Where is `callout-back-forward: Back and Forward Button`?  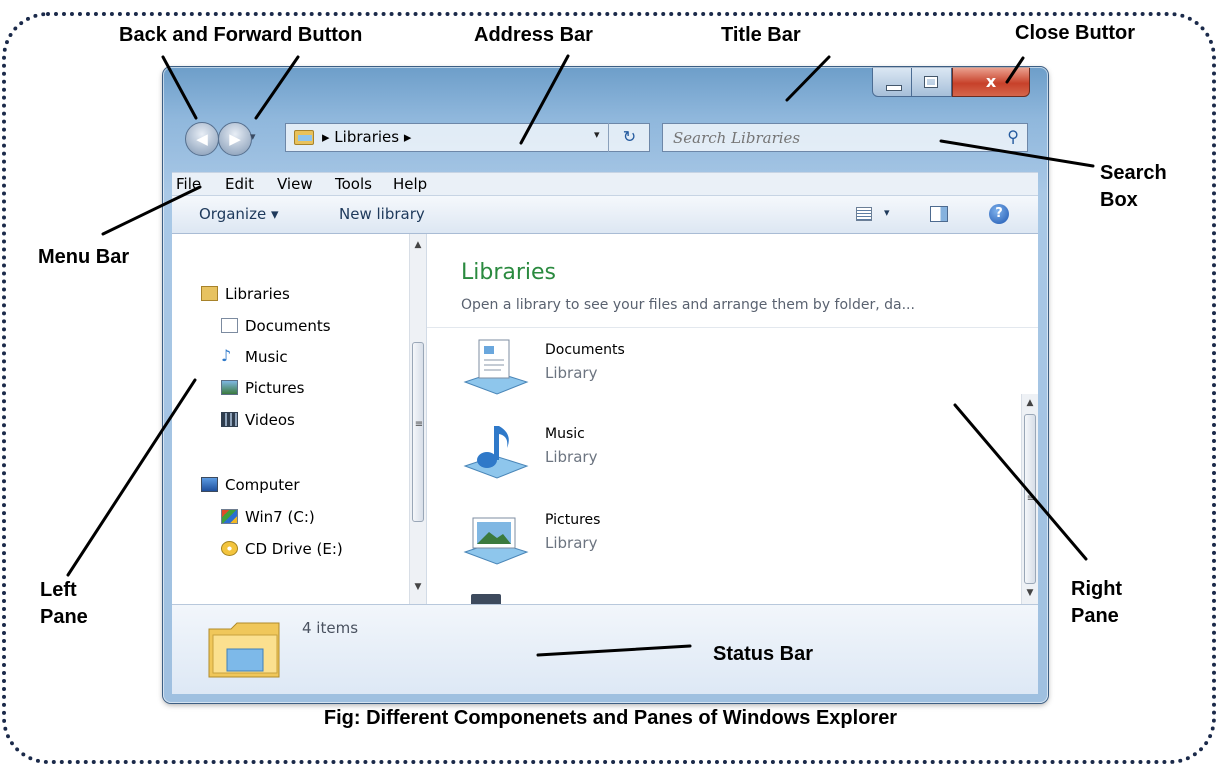 callout-back-forward: Back and Forward Button is located at coordinates (241, 35).